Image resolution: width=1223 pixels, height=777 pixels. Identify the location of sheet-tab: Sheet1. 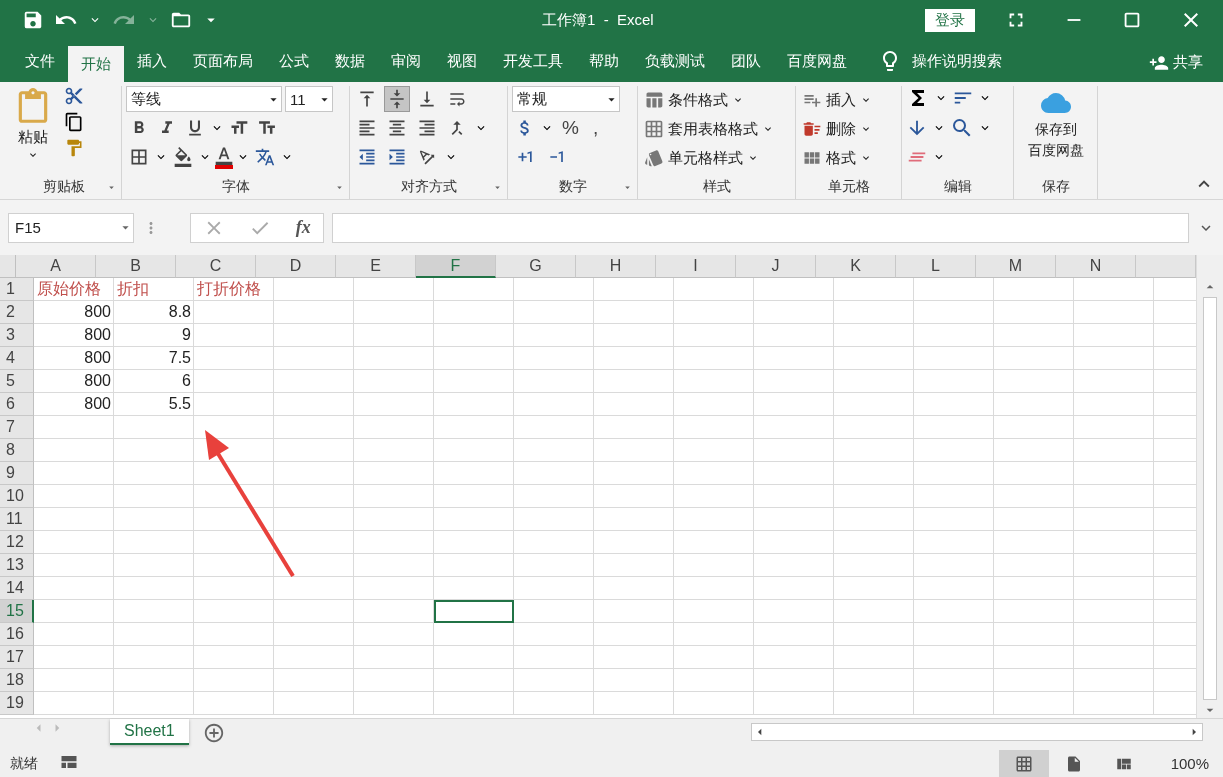
(149, 732).